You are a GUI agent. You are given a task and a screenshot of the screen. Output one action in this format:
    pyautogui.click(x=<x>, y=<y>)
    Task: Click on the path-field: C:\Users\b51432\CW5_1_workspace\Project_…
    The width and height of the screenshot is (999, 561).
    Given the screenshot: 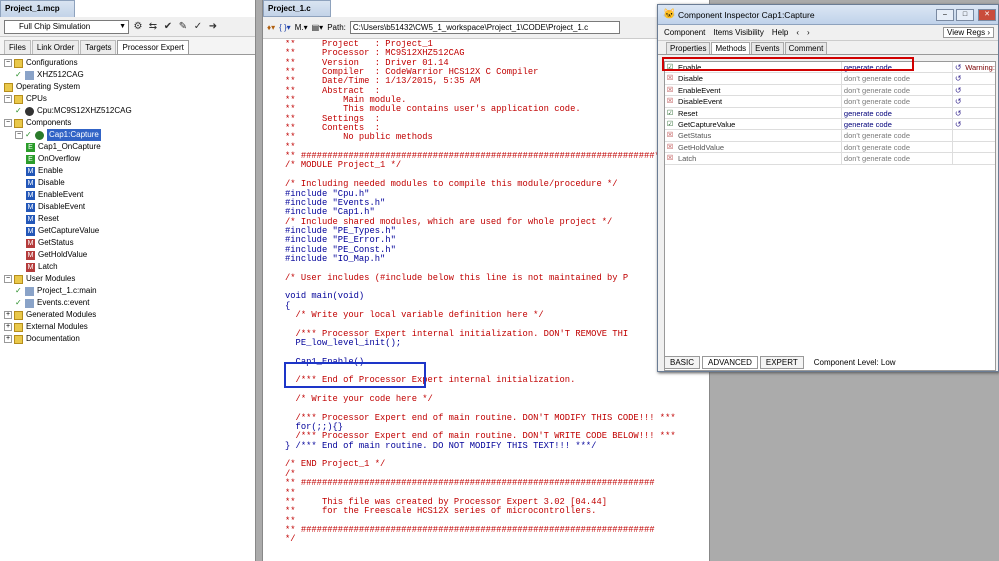 What is the action you would take?
    pyautogui.click(x=484, y=27)
    